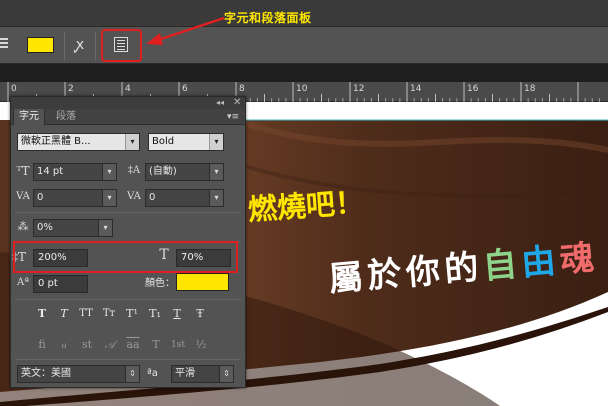  I want to click on ruler-tick-label: 8, so click(242, 89).